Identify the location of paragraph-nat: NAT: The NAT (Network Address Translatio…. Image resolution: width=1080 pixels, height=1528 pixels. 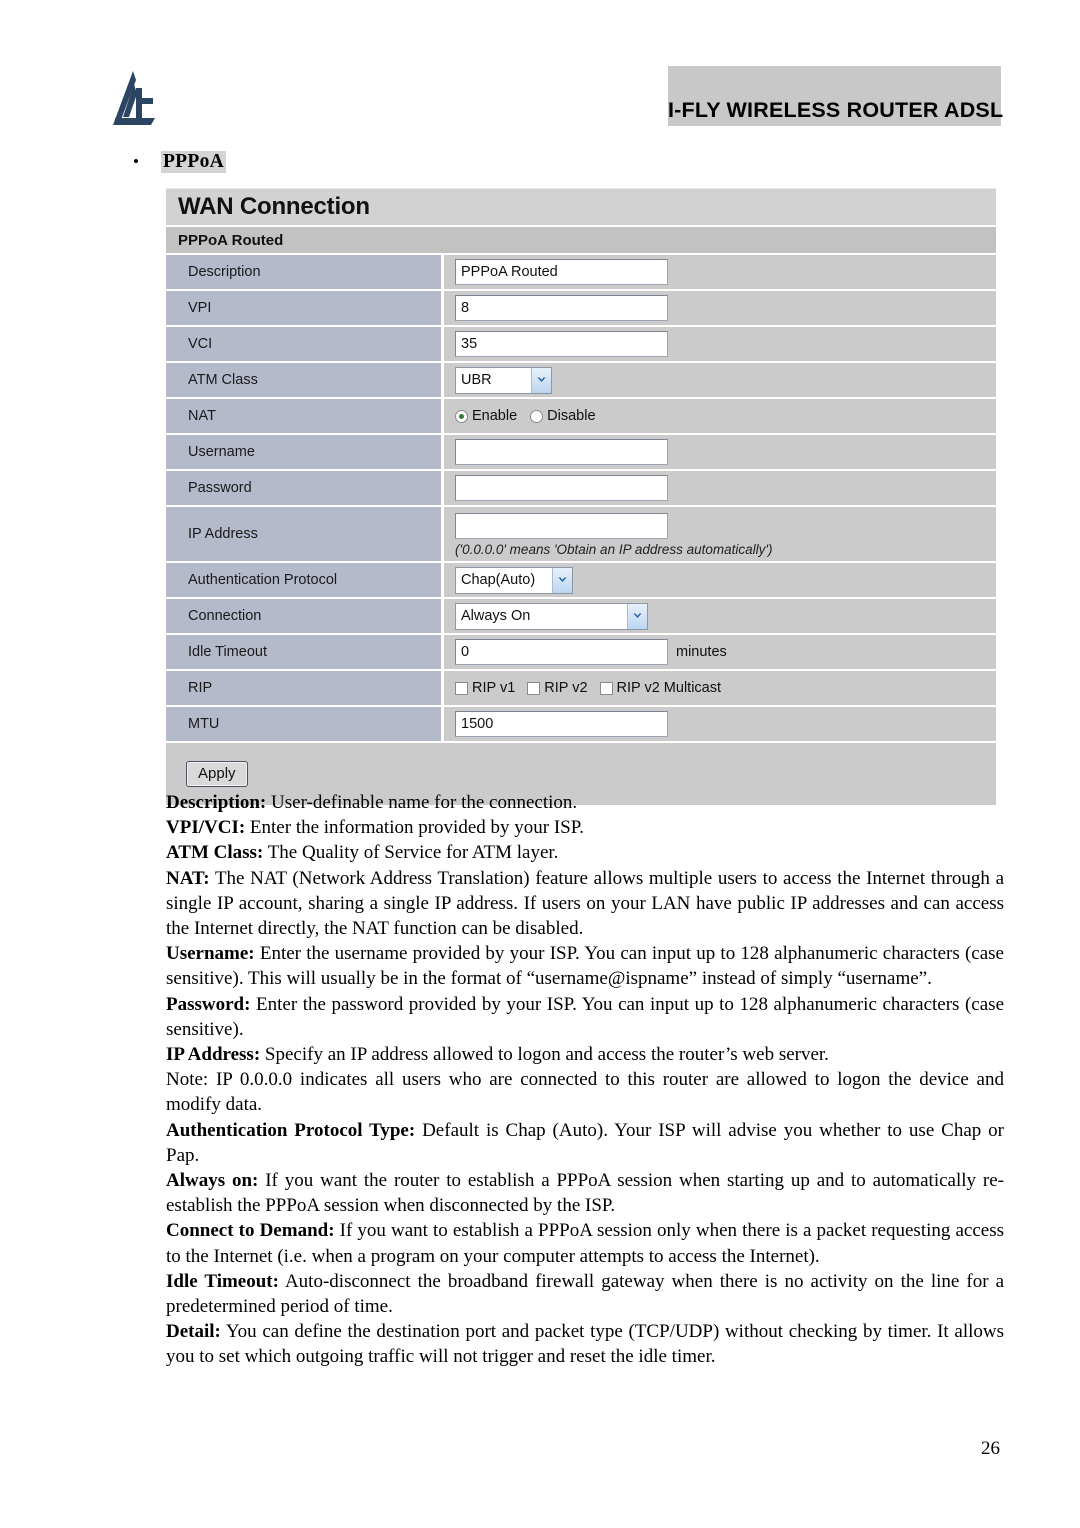
(585, 904).